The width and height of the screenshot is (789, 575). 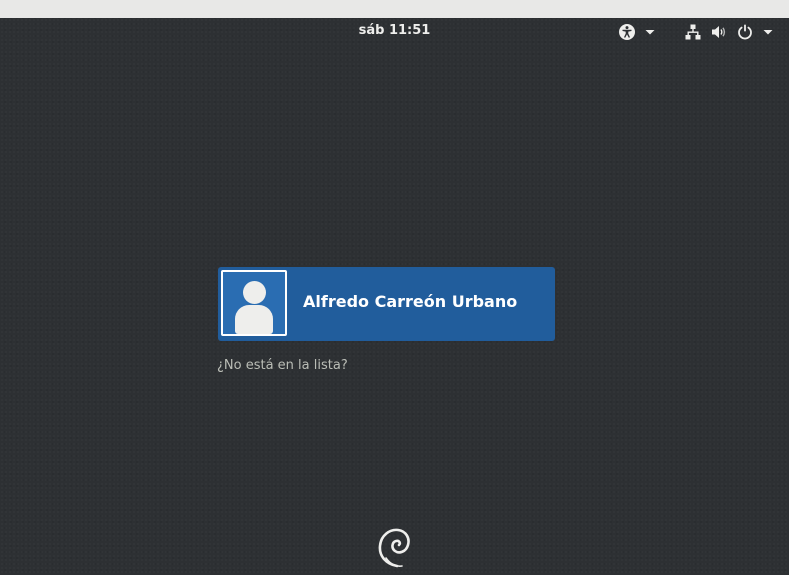 What do you see at coordinates (627, 32) in the screenshot?
I see `accessibility-icon` at bounding box center [627, 32].